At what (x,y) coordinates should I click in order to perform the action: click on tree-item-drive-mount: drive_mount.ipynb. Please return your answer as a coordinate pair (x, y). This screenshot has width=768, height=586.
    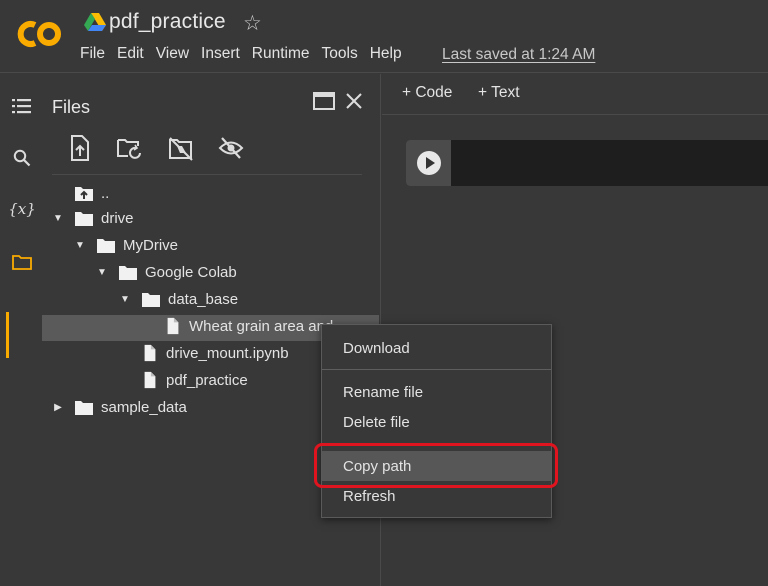
    Looking at the image, I should click on (215, 353).